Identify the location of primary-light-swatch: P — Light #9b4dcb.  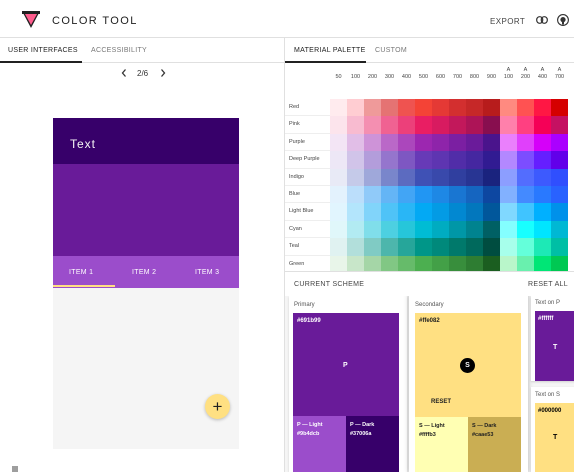
(319, 444).